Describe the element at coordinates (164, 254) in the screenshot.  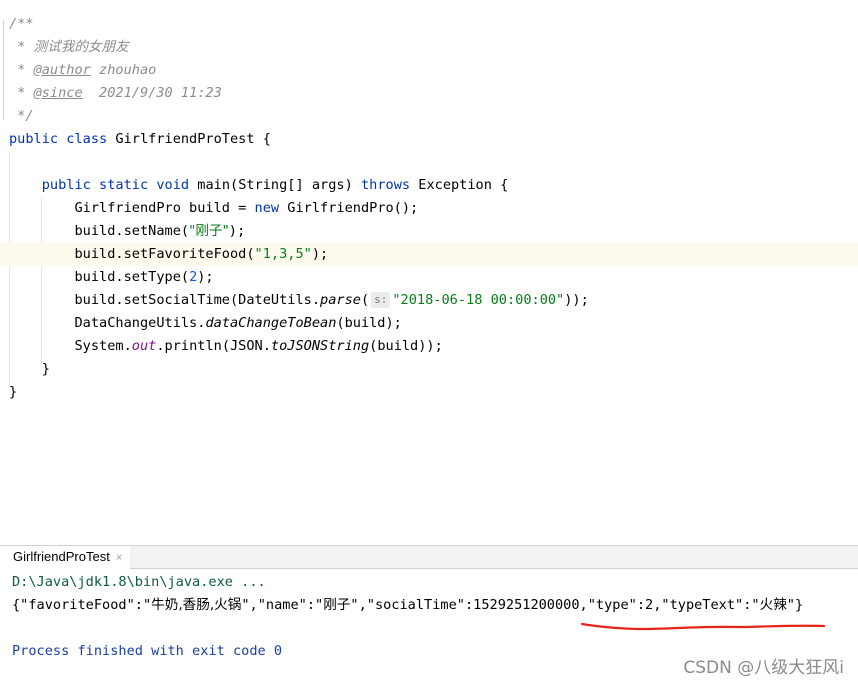
I see `code-text: build.setFavoriteFood(` at that location.